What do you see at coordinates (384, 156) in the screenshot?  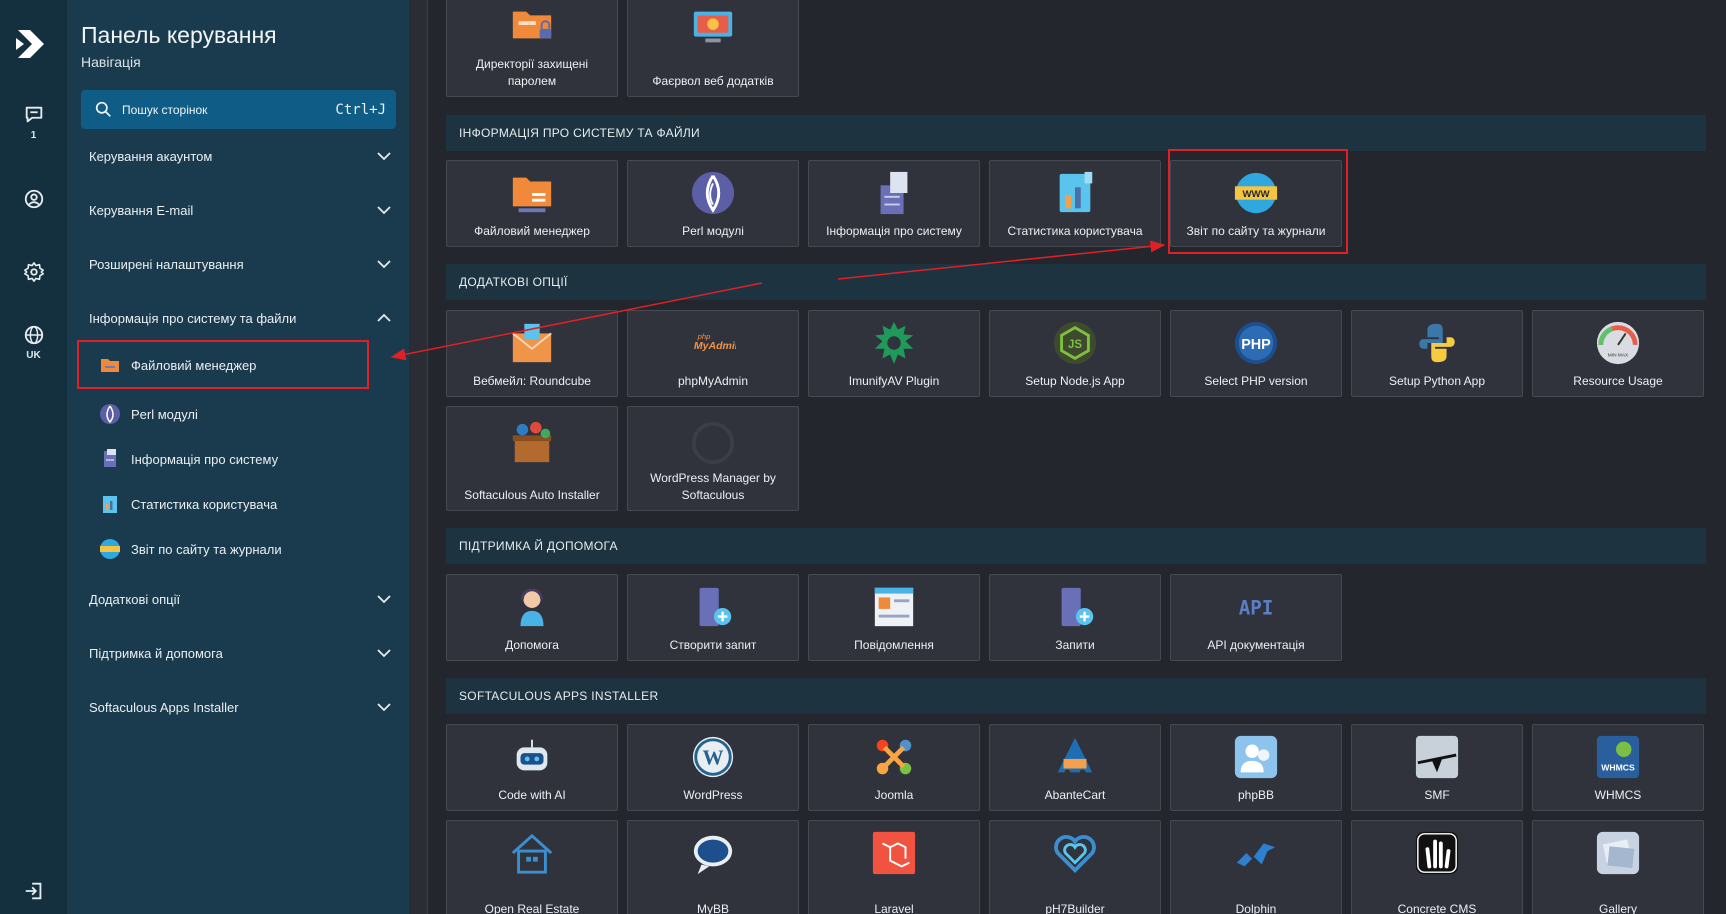 I see `chevron-down-icon` at bounding box center [384, 156].